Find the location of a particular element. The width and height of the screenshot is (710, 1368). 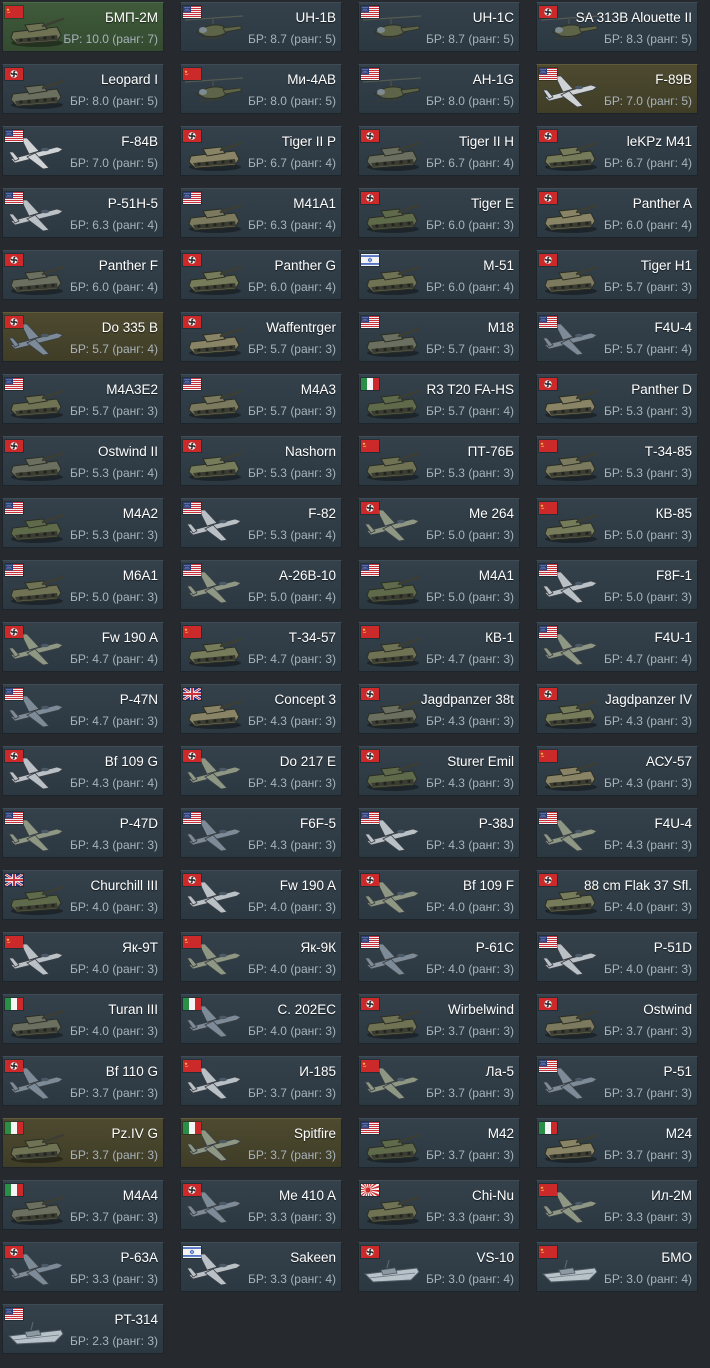

vehicle-card-spitfire: Spitfire БР: 3.7 (ранг: 3) is located at coordinates (261, 1143).